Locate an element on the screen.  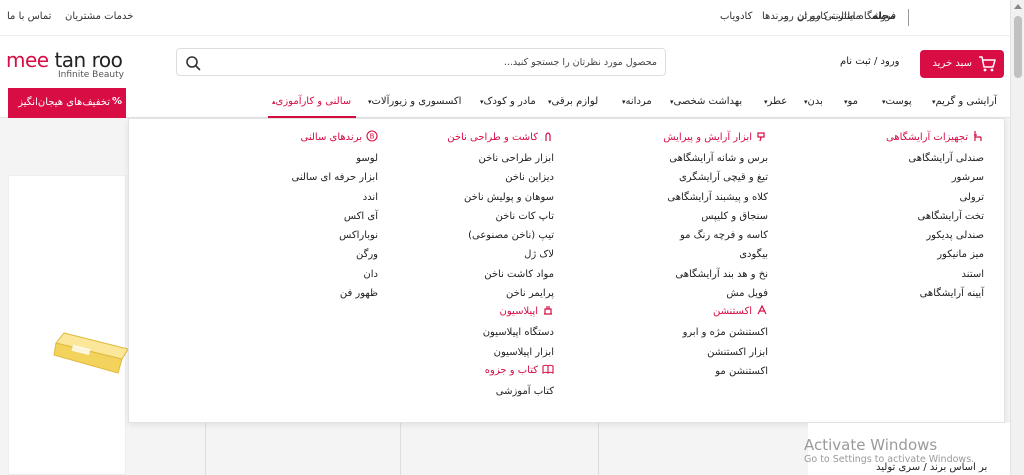
menu-link: صندلی پدیکور is located at coordinates (909, 235).